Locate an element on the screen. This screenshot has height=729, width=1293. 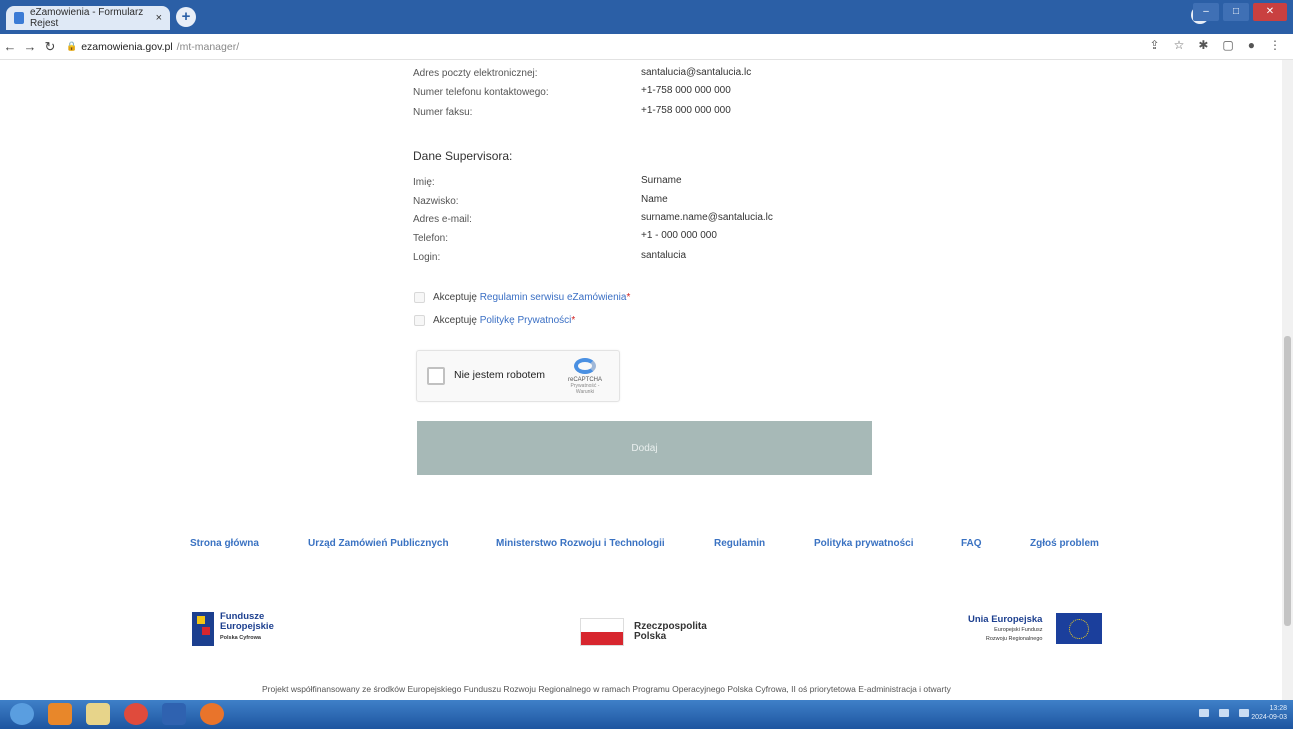
favicon-icon is located at coordinates (19, 18).